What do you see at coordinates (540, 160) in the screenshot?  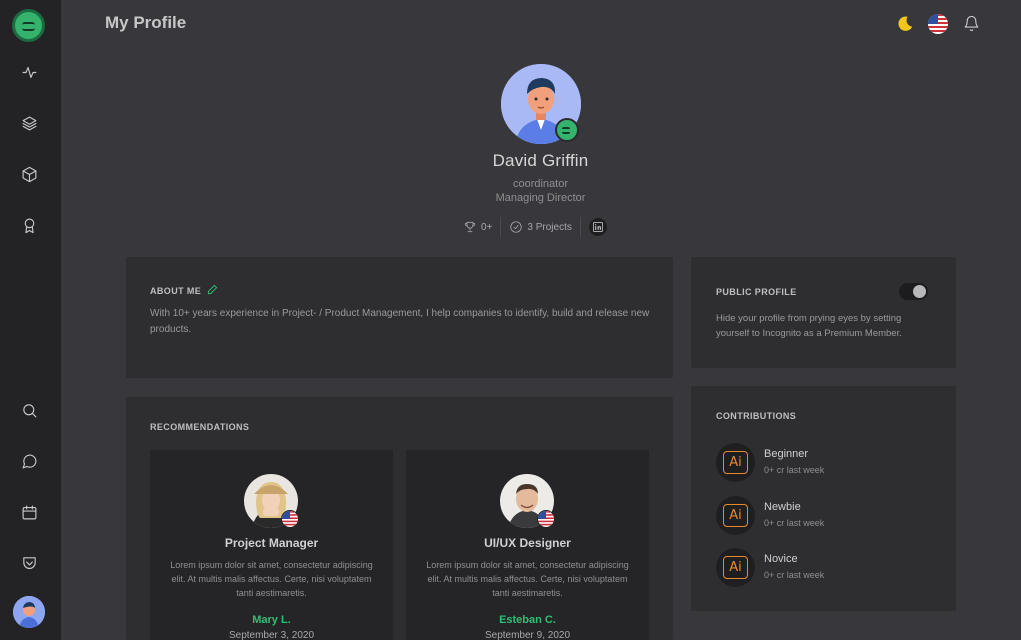 I see `profile-name: David Griffin` at bounding box center [540, 160].